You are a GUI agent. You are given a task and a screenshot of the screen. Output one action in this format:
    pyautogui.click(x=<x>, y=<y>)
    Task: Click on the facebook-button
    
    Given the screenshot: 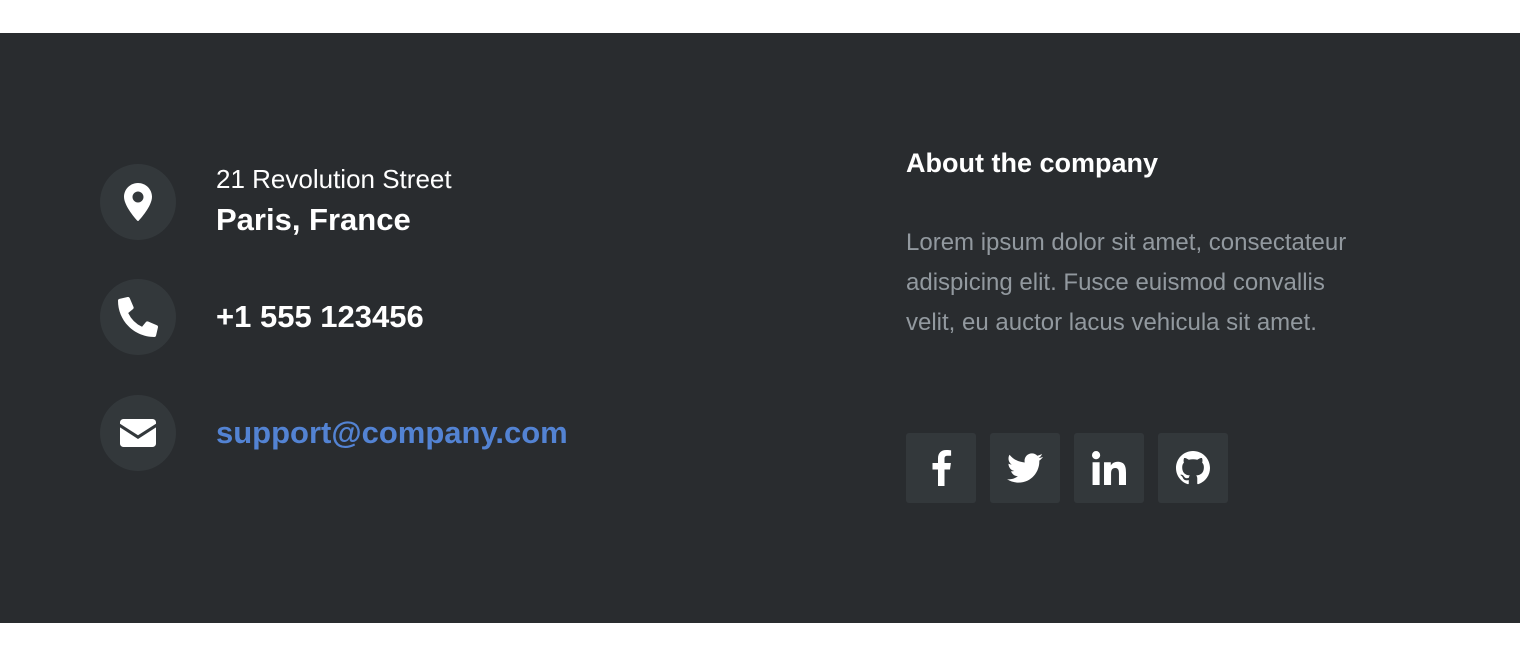 What is the action you would take?
    pyautogui.click(x=941, y=468)
    